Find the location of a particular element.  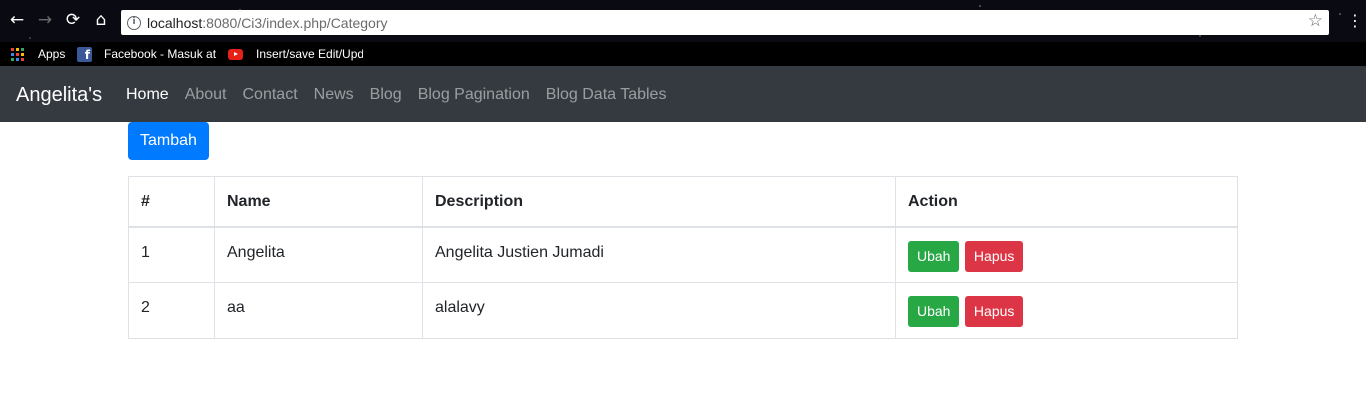

table-header-row: # Name Description Action is located at coordinates (683, 202).